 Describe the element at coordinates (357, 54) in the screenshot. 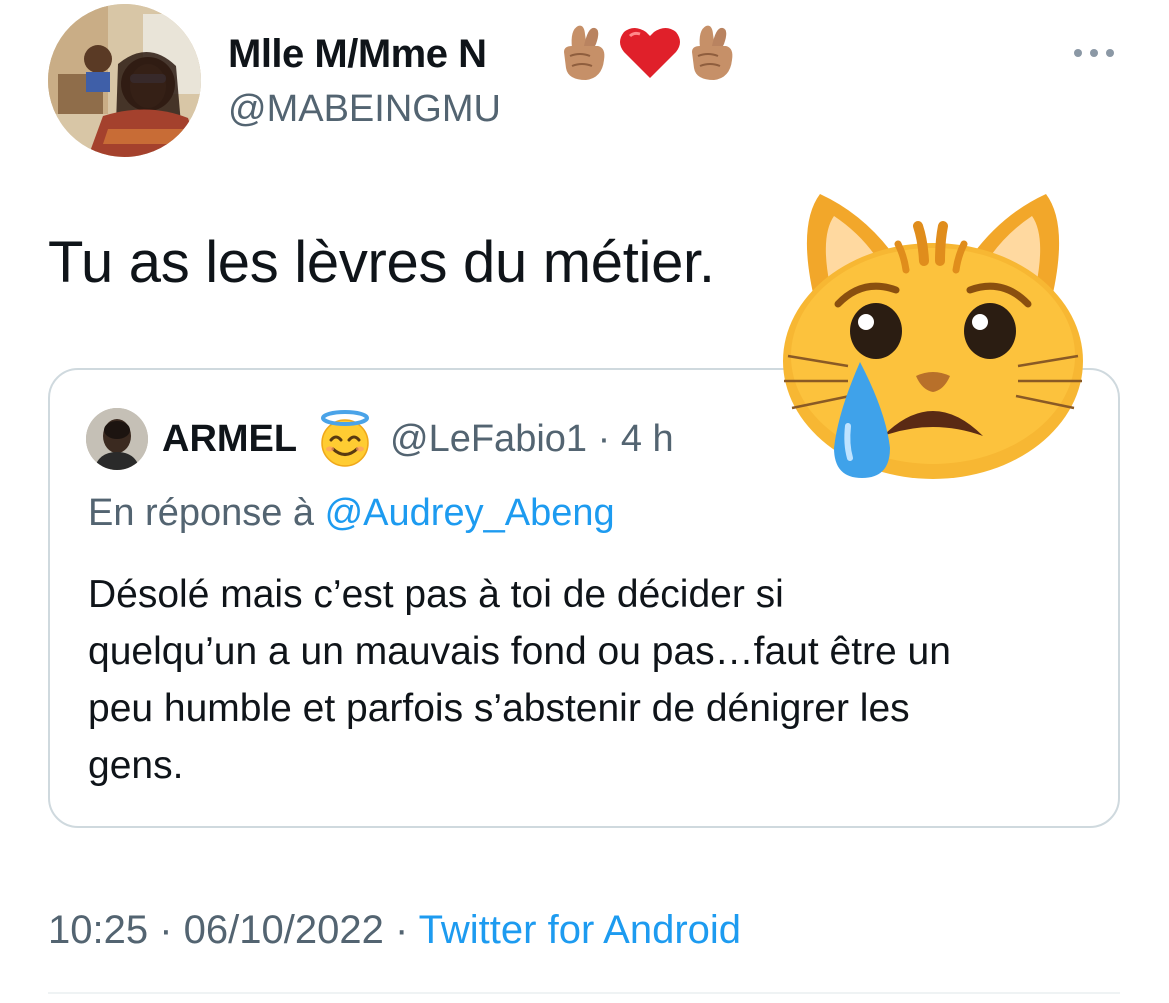

I see `author-display-name: Mlle M/Mme N` at that location.